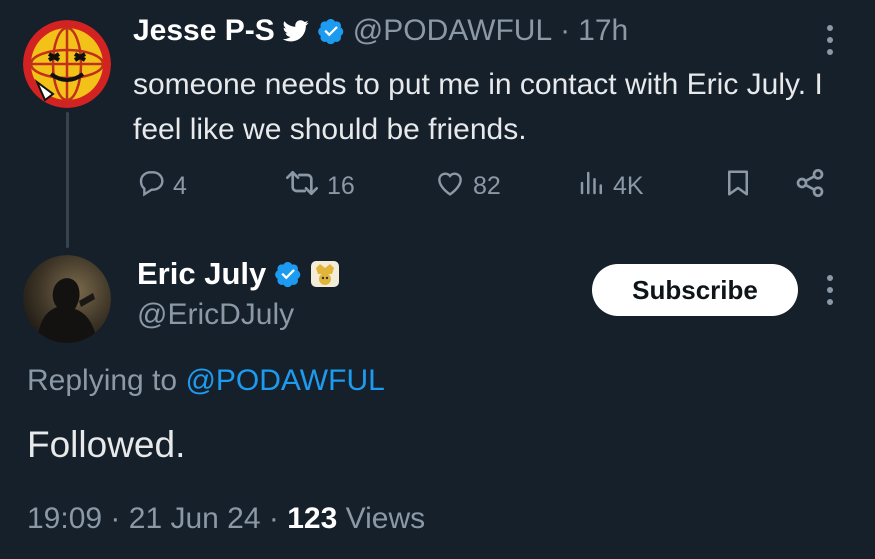 The width and height of the screenshot is (875, 559). Describe the element at coordinates (385, 518) in the screenshot. I see `views-label: Views` at that location.